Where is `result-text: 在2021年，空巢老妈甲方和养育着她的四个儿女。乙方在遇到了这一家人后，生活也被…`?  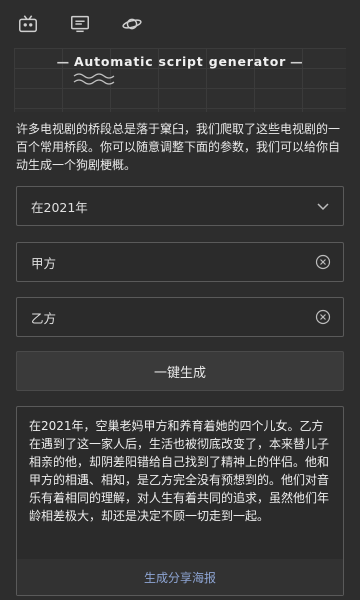 result-text: 在2021年，空巢老妈甲方和养育着她的四个儿女。乙方在遇到了这一家人后，生活也被… is located at coordinates (179, 471).